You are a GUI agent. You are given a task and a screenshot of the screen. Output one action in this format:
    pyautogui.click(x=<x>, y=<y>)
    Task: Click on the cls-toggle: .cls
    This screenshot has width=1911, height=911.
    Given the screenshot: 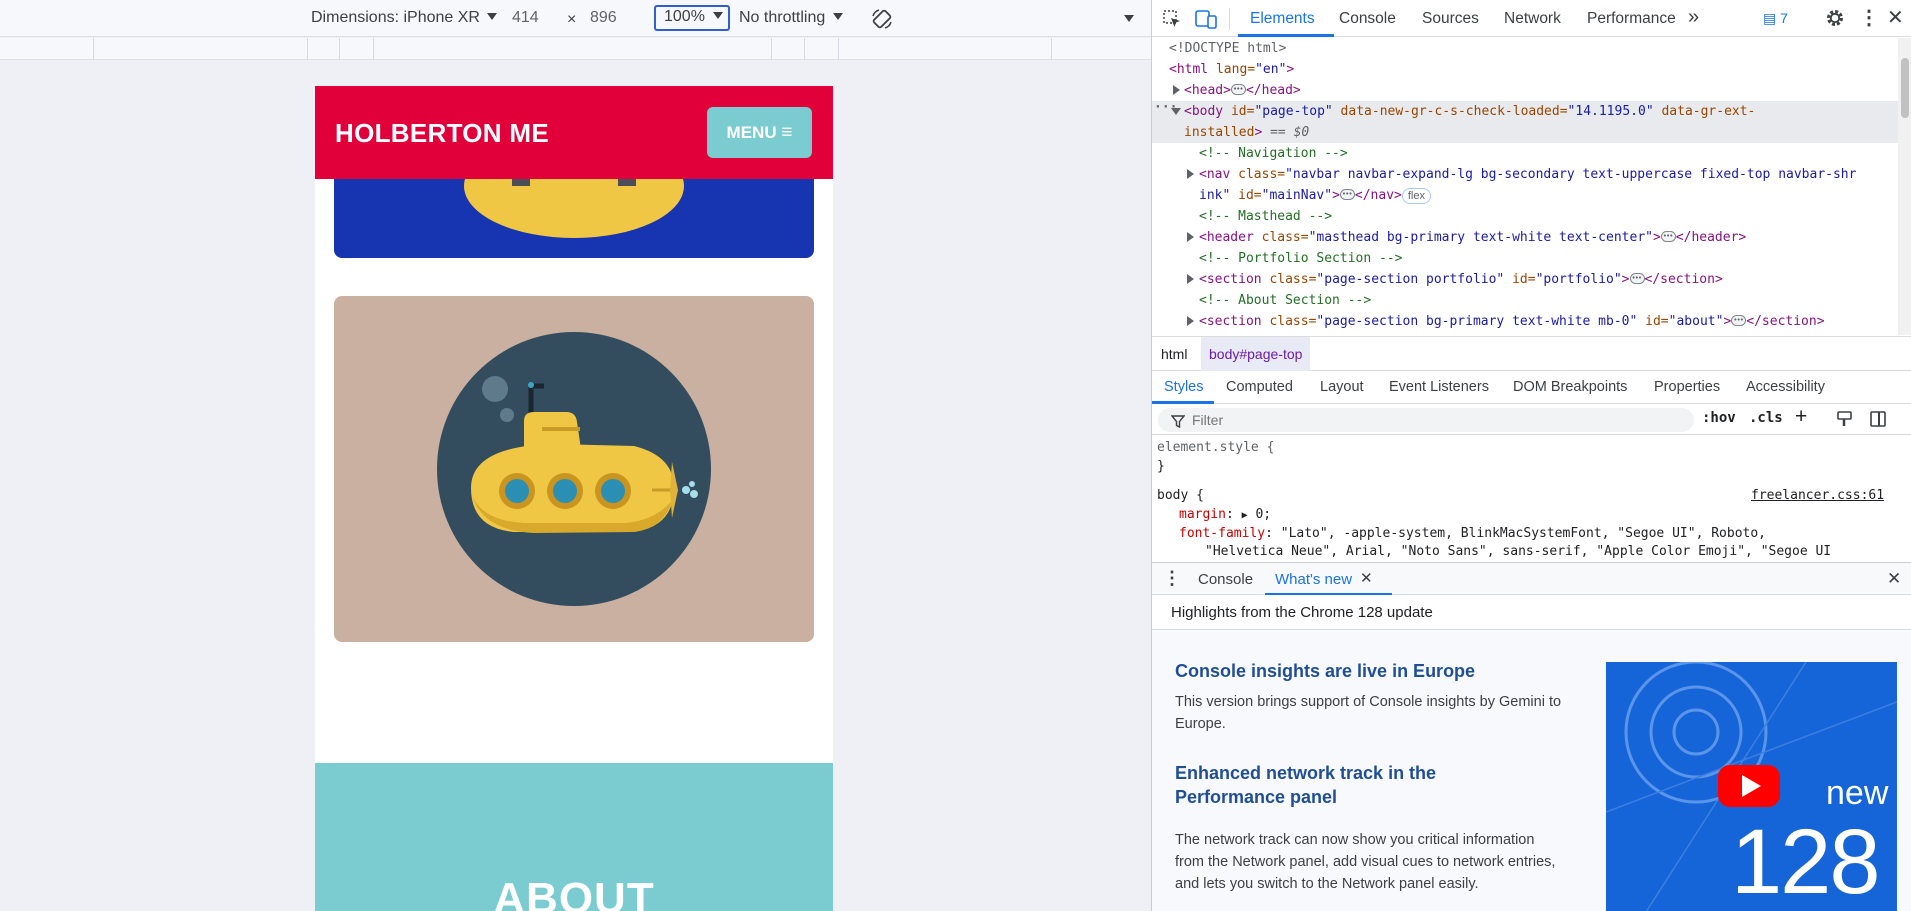 What is the action you would take?
    pyautogui.click(x=1766, y=418)
    